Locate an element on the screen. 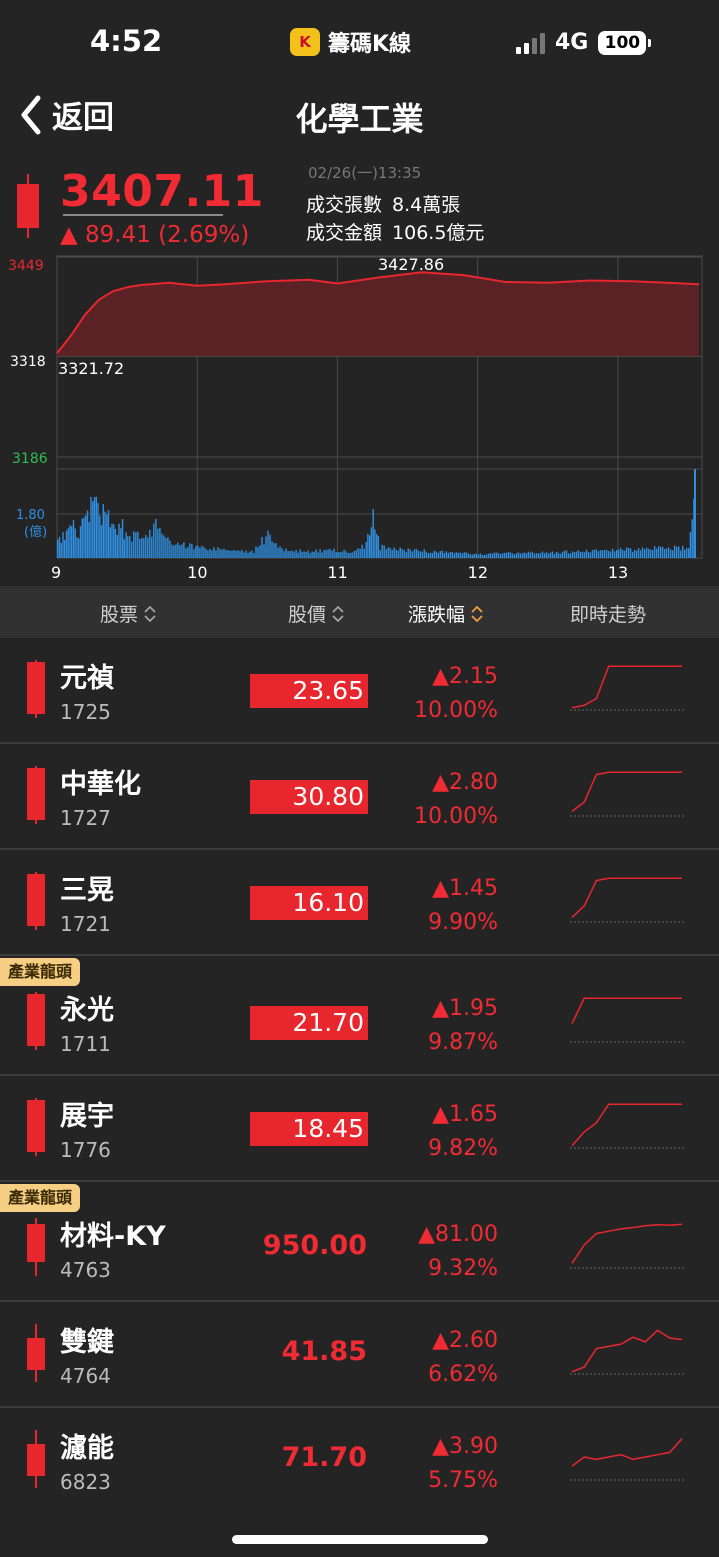 The image size is (719, 1557). app-logo-icon: K is located at coordinates (305, 42).